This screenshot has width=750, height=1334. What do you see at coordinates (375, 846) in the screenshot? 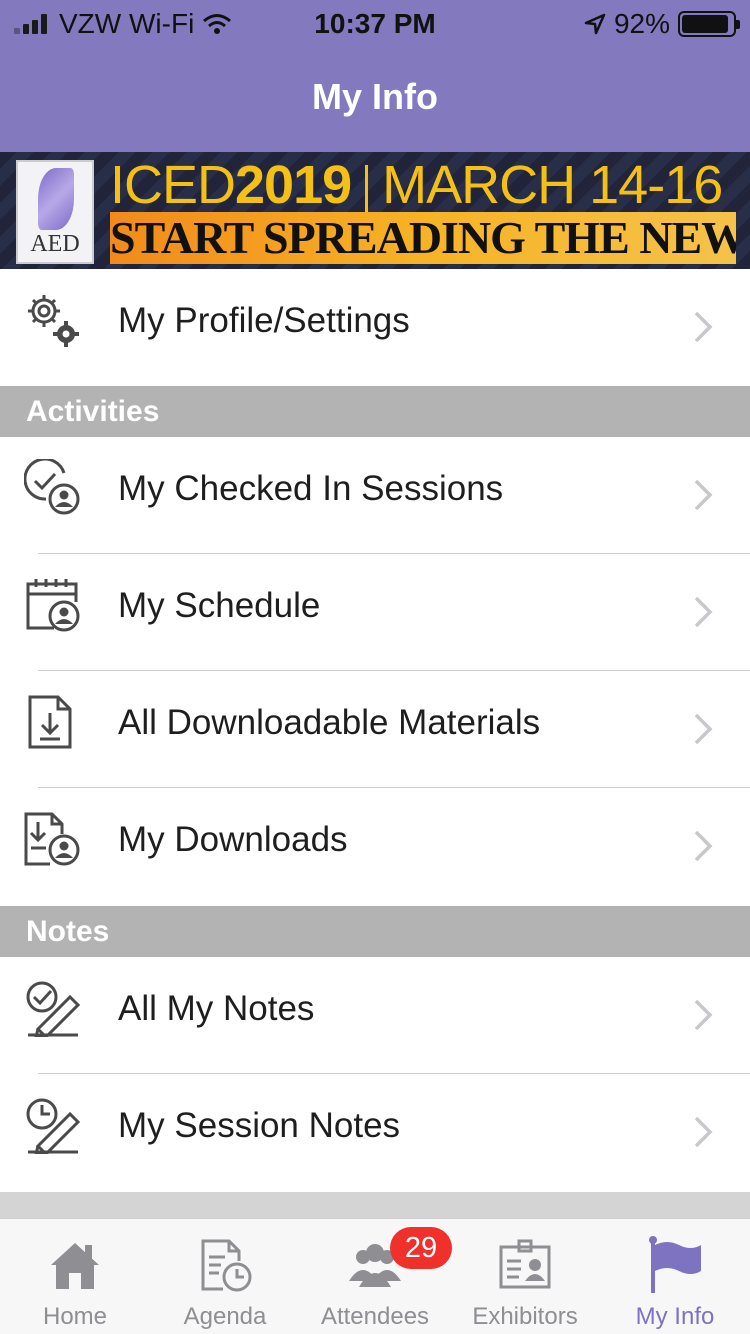
I see `my-downloads-row: My Downloads` at bounding box center [375, 846].